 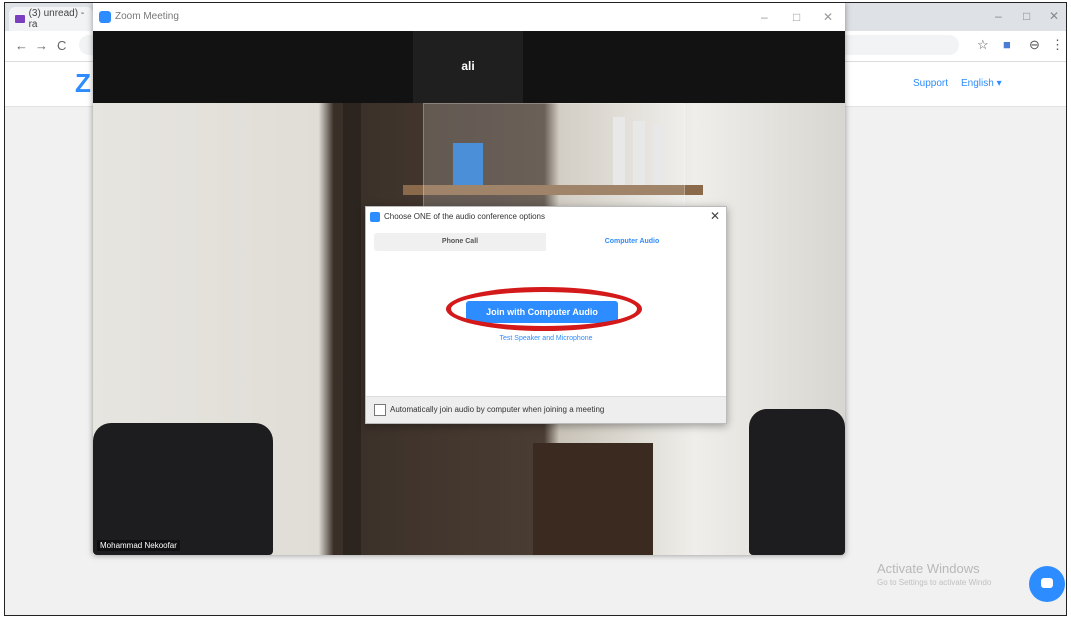 What do you see at coordinates (797, 482) in the screenshot?
I see `office-chair-right` at bounding box center [797, 482].